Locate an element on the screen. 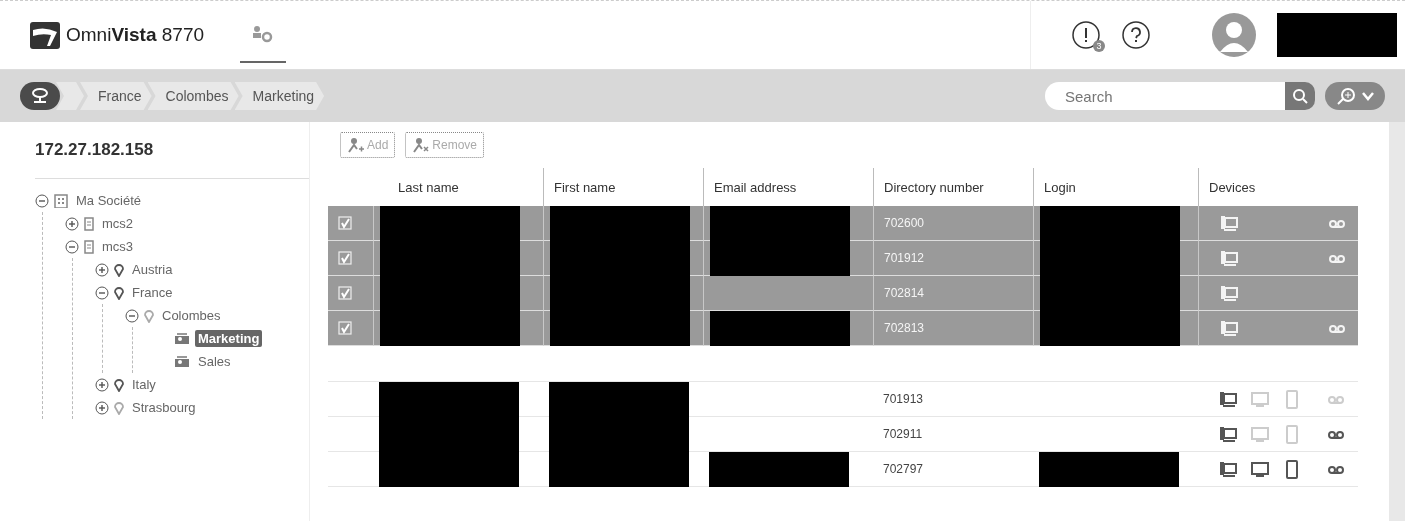  tree-item: mcs3 is located at coordinates (118, 246).